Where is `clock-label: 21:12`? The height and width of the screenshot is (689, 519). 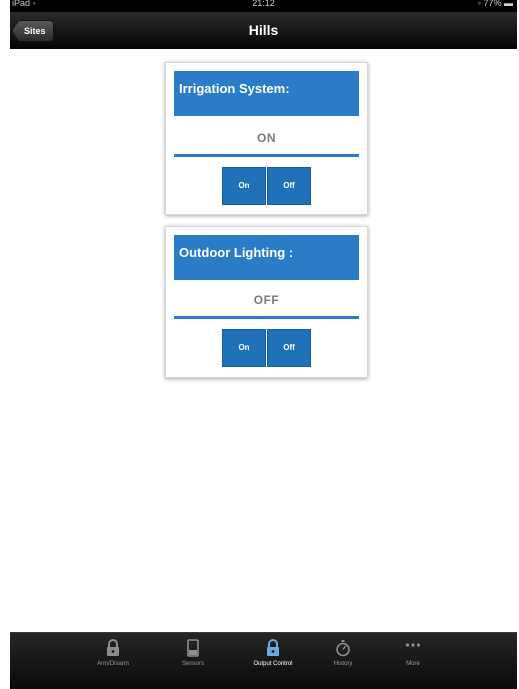 clock-label: 21:12 is located at coordinates (263, 4).